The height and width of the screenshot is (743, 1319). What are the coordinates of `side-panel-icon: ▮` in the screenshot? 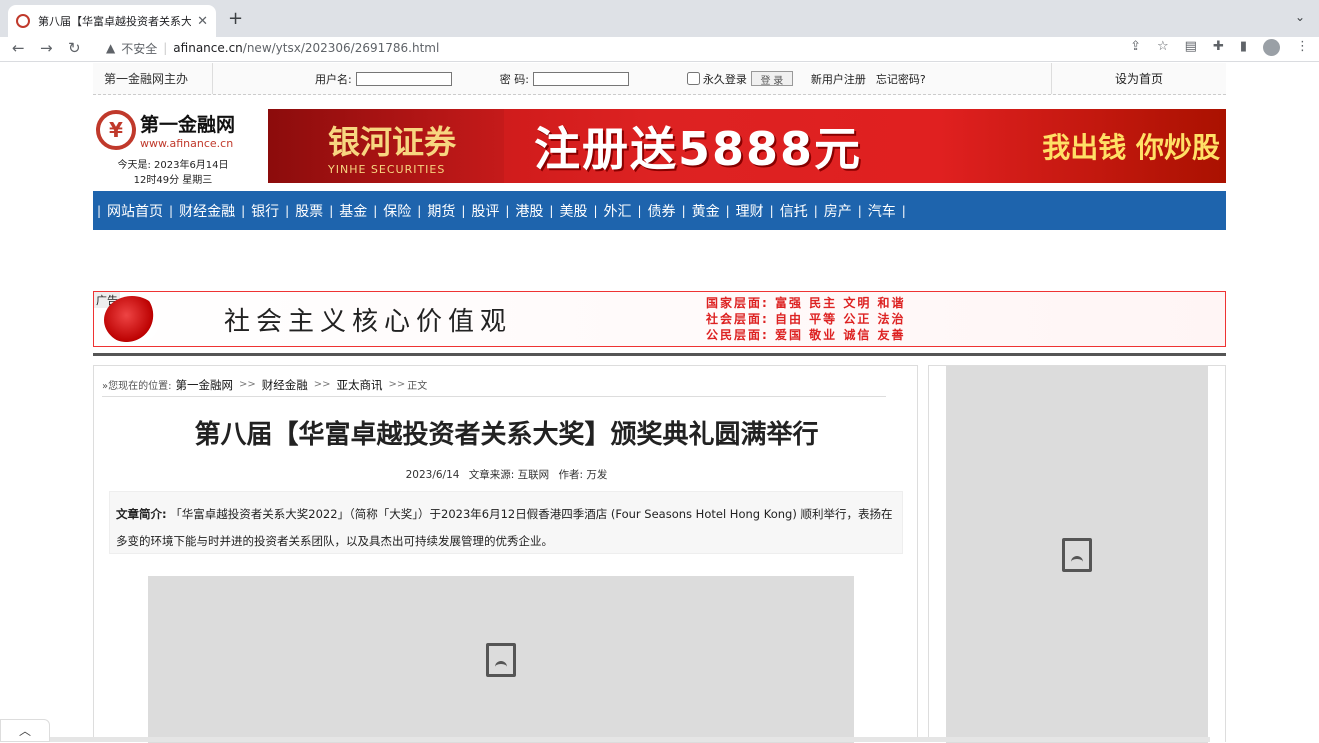 It's located at (1243, 47).